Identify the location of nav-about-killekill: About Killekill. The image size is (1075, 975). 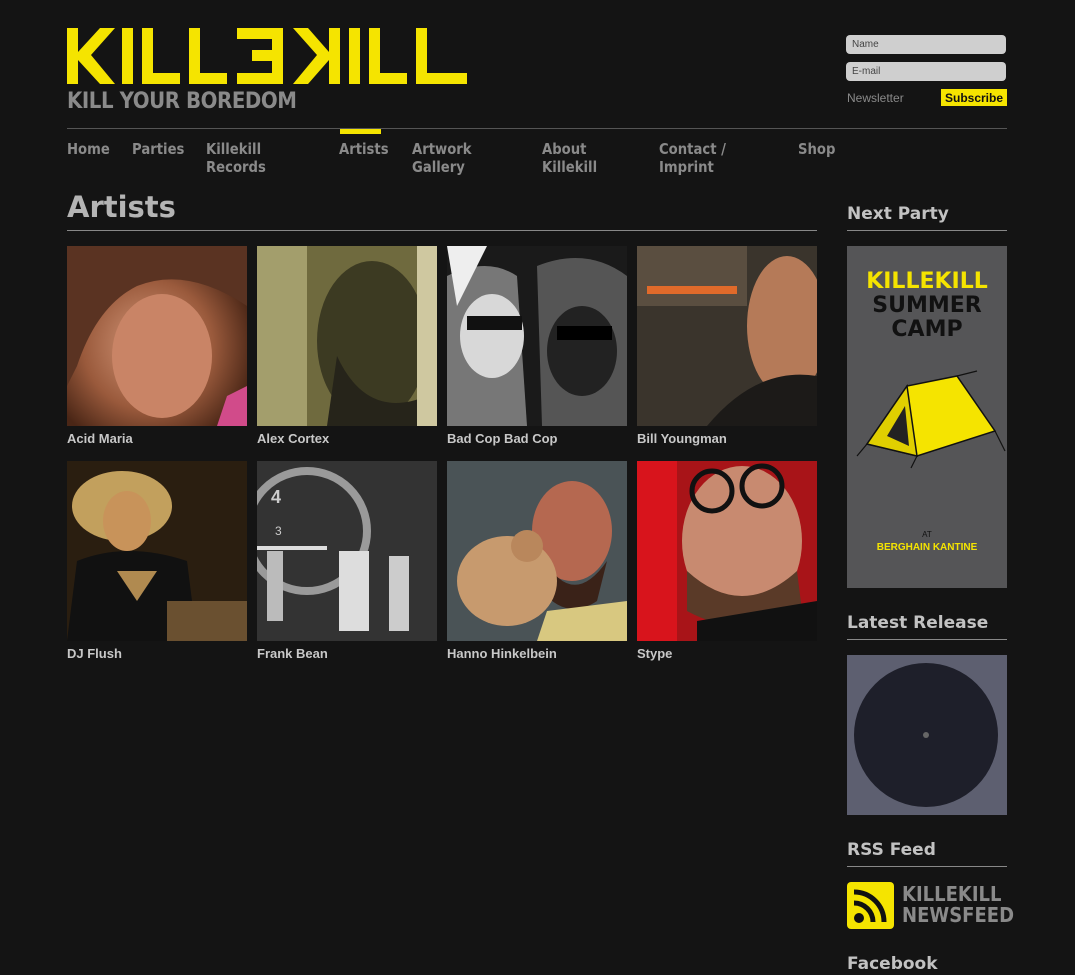
(593, 158).